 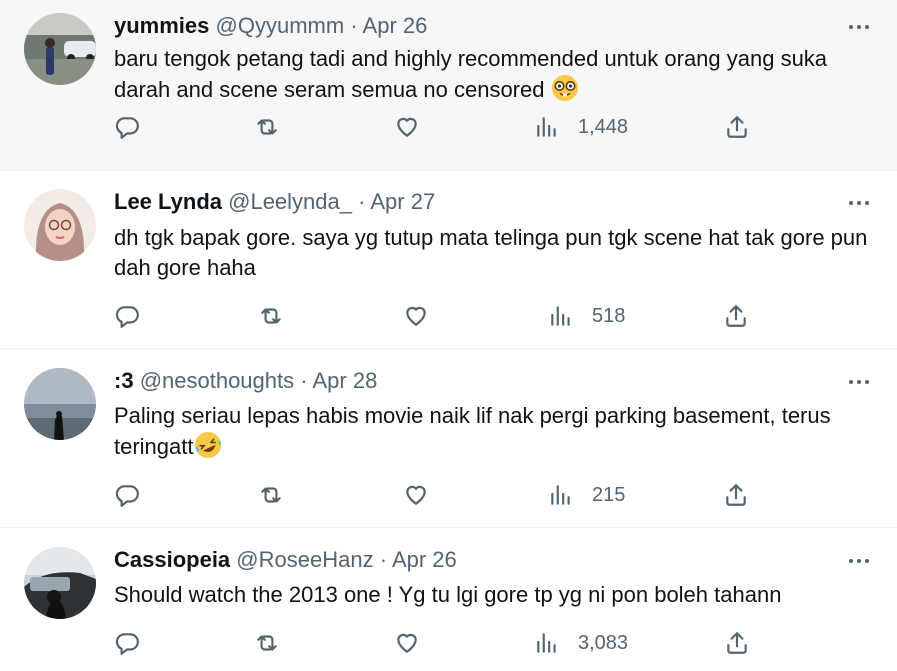 What do you see at coordinates (402, 201) in the screenshot?
I see `timestamp: Apr 27` at bounding box center [402, 201].